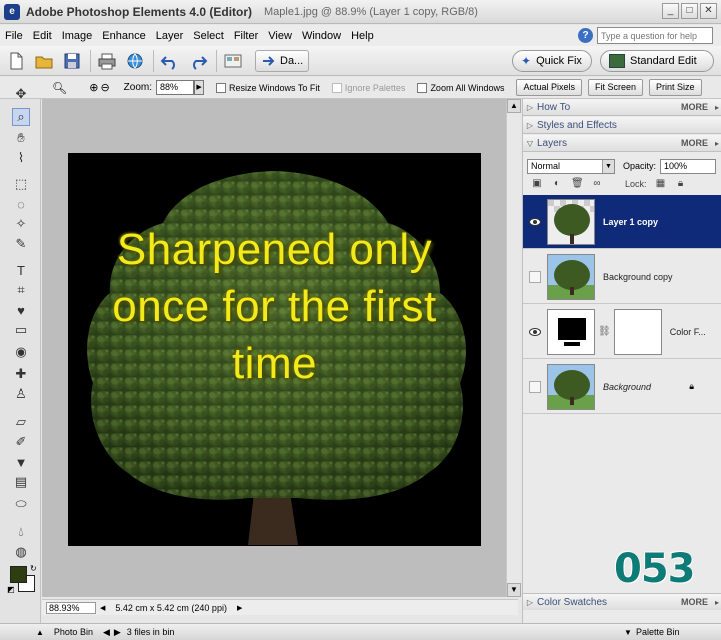 This screenshot has height=640, width=721. I want to click on menu-filter: Filter, so click(246, 36).